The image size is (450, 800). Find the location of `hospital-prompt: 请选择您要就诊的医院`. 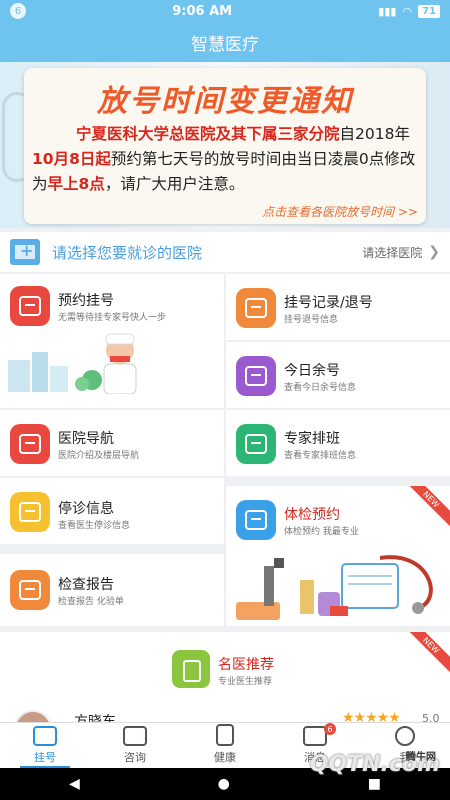

hospital-prompt: 请选择您要就诊的医院 is located at coordinates (127, 252).